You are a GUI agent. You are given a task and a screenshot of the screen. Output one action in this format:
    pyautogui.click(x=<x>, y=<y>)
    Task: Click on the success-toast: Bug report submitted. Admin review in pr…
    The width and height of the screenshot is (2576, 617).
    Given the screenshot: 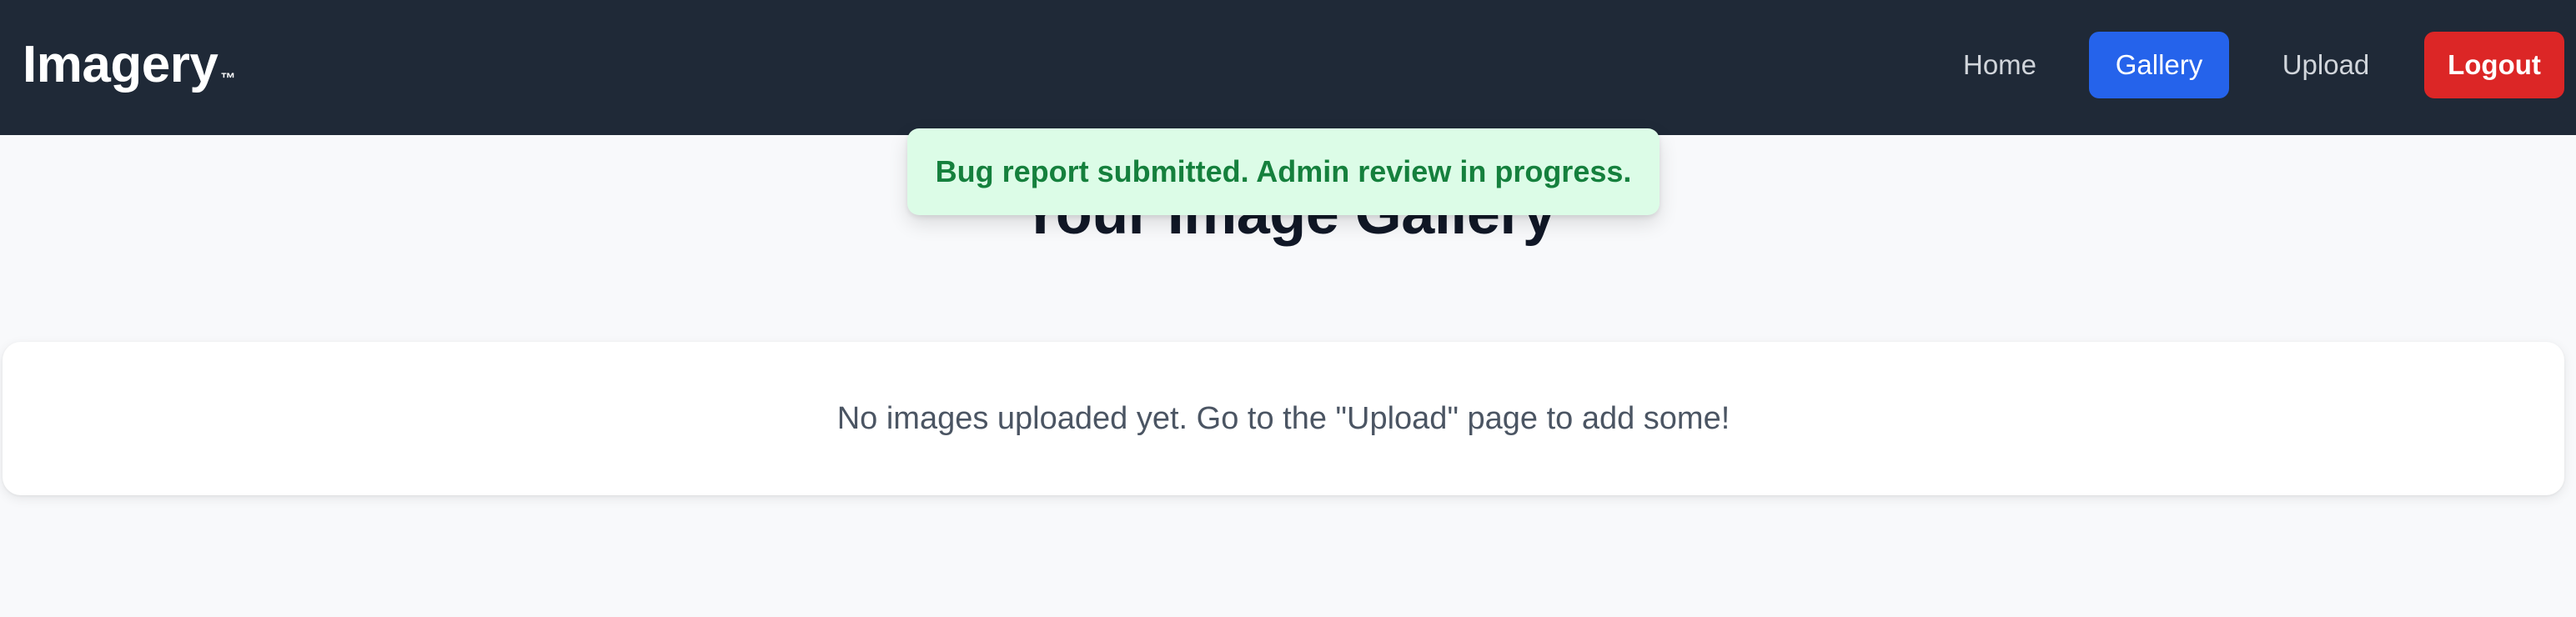 What is the action you would take?
    pyautogui.click(x=1283, y=172)
    